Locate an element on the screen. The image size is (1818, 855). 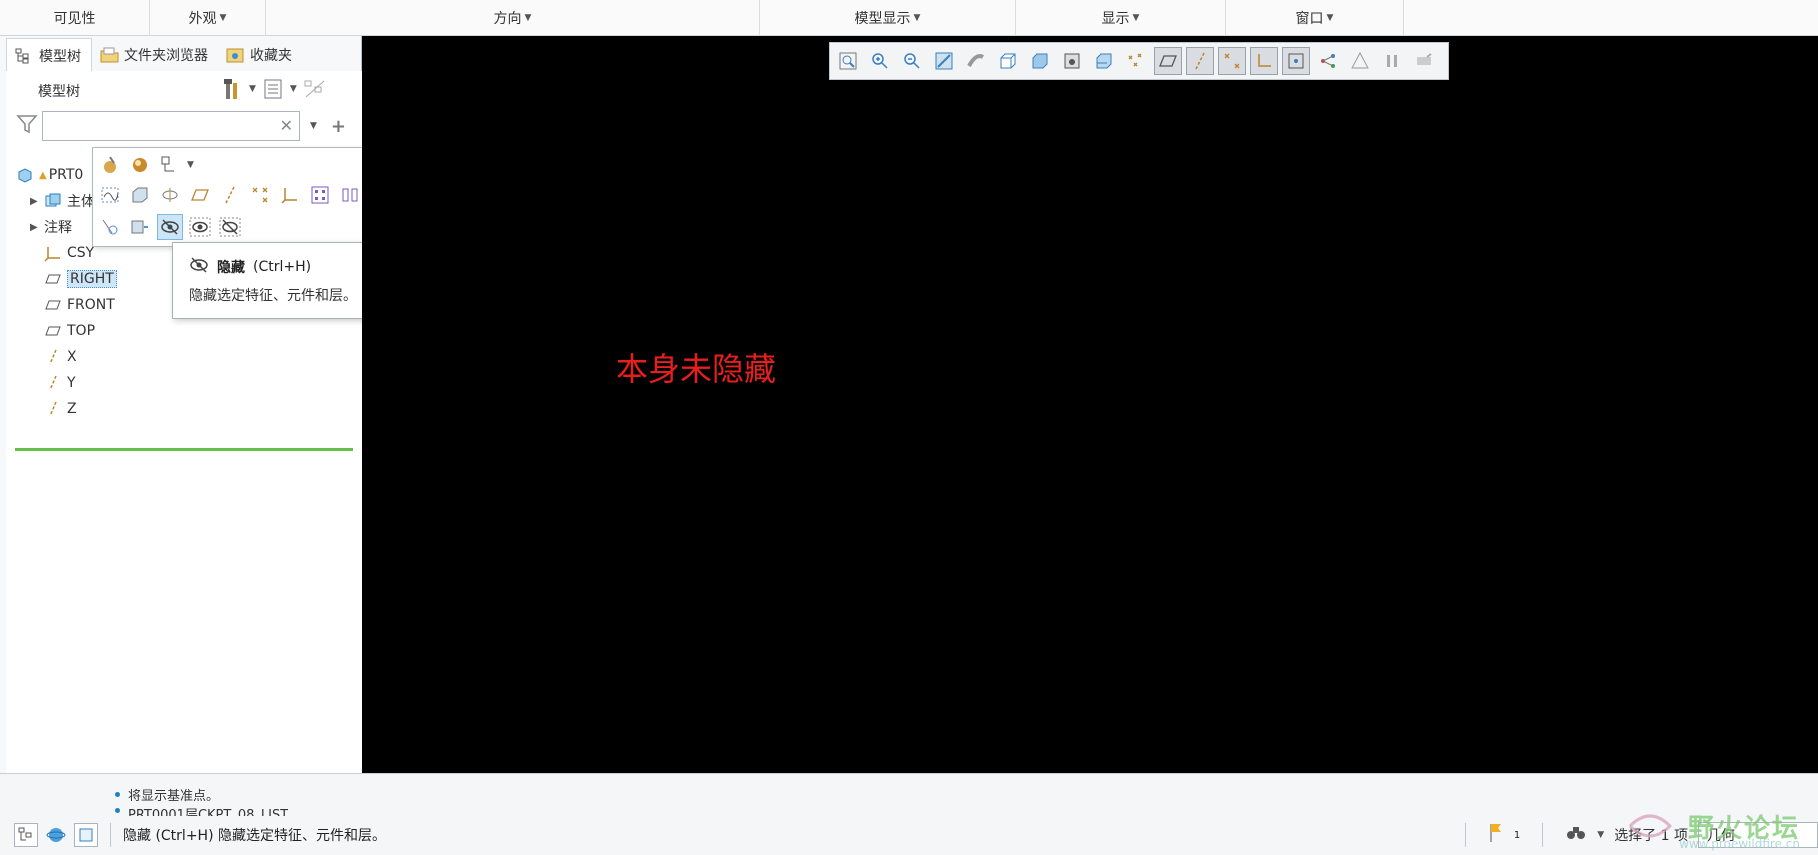
tree-node-top-plane: TOP is located at coordinates (69, 331).